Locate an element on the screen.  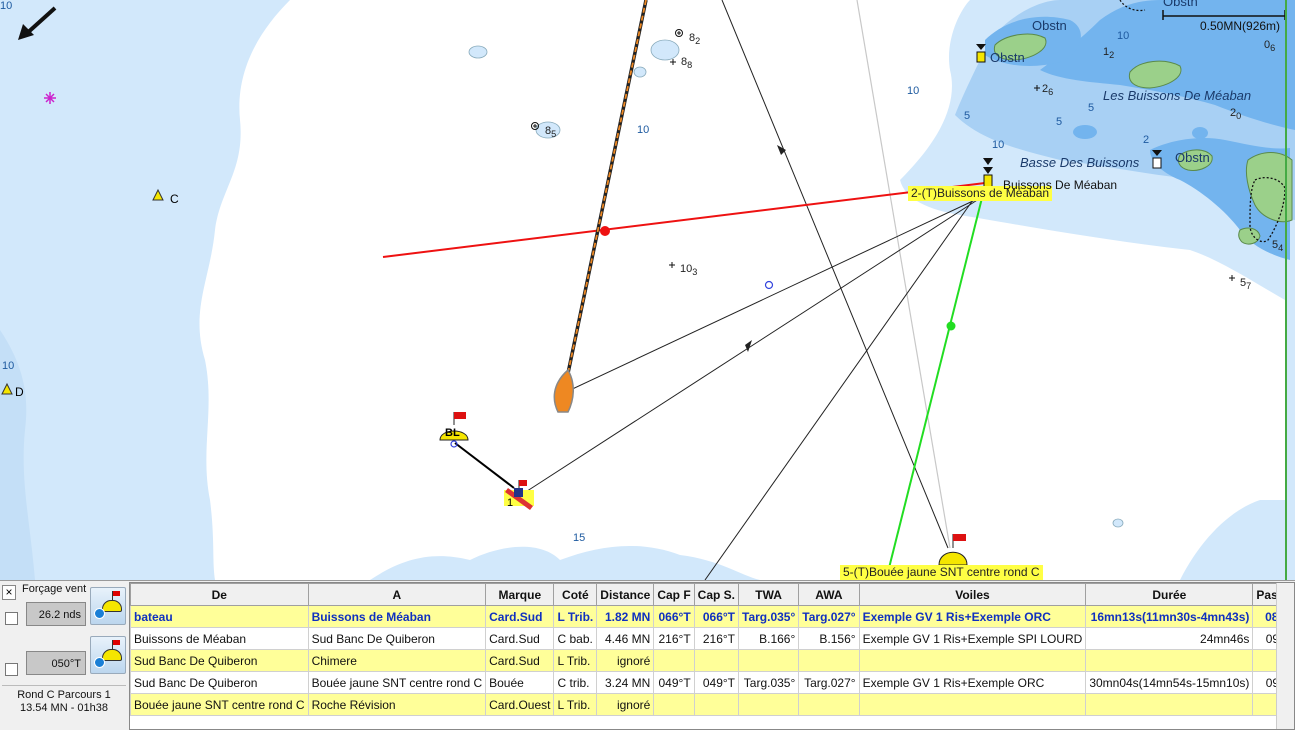
bl-waypoint-label: BL is located at coordinates (452, 433).